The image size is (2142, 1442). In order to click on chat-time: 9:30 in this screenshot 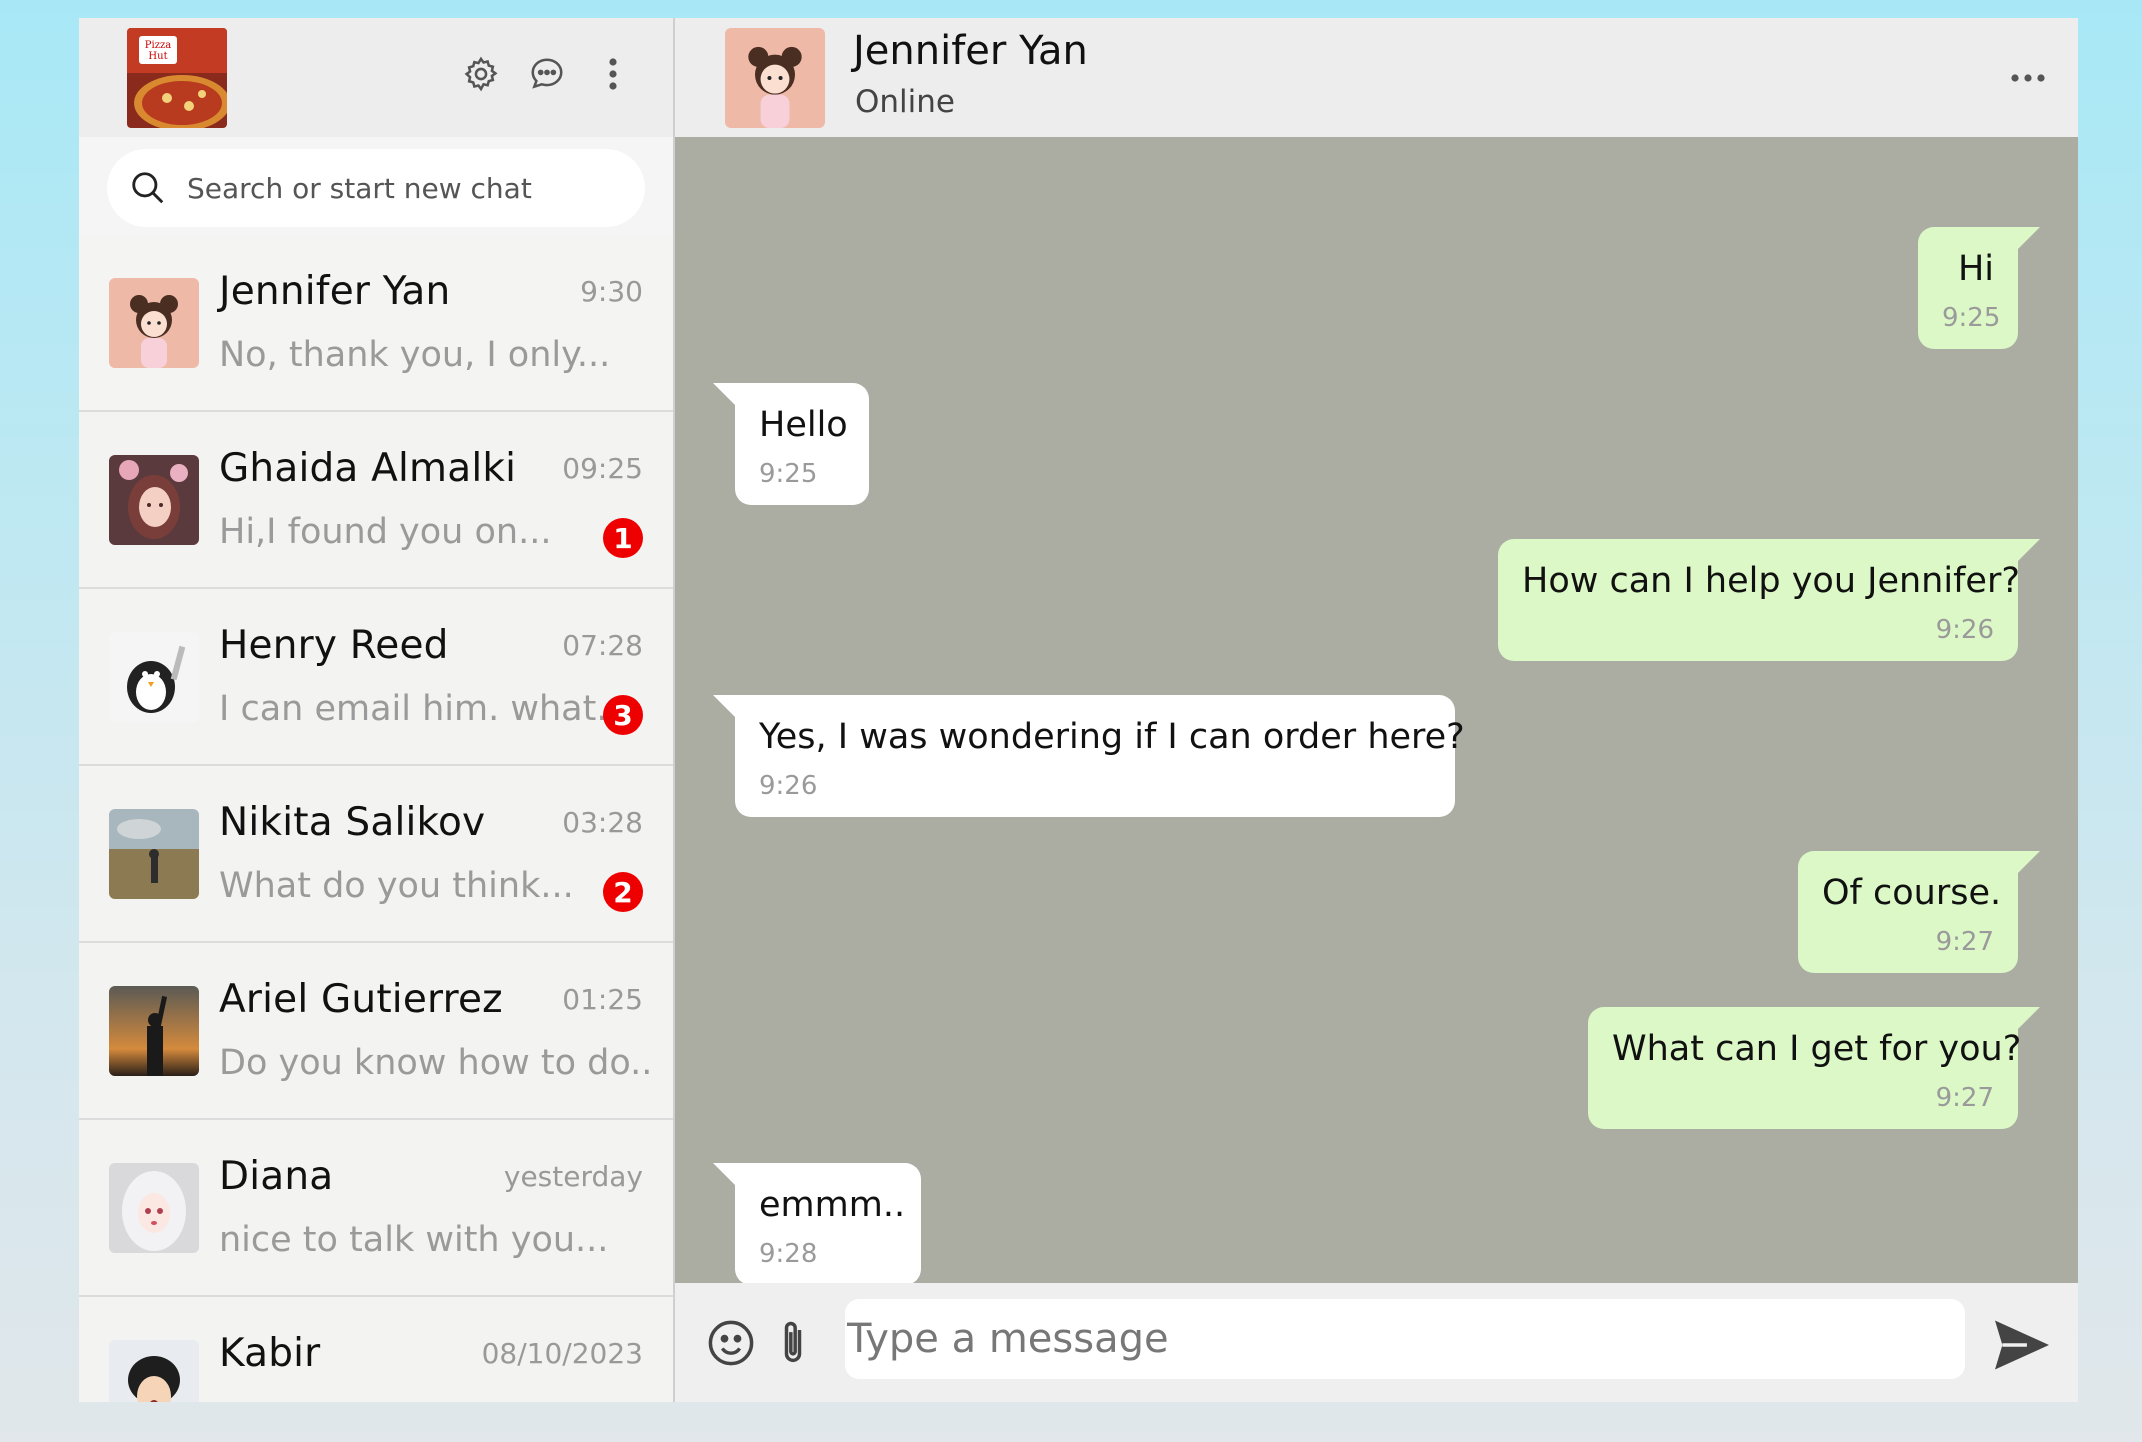, I will do `click(611, 291)`.